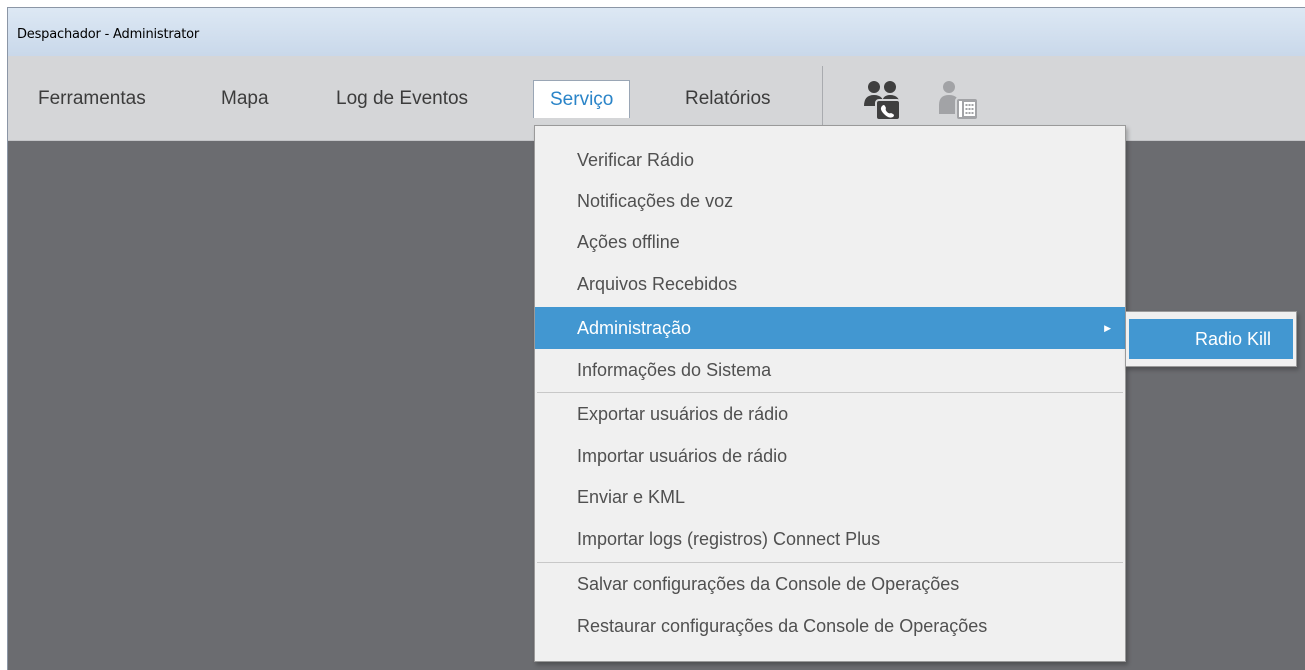 The image size is (1305, 670). I want to click on title-bar: Despachador - Administrator, so click(656, 32).